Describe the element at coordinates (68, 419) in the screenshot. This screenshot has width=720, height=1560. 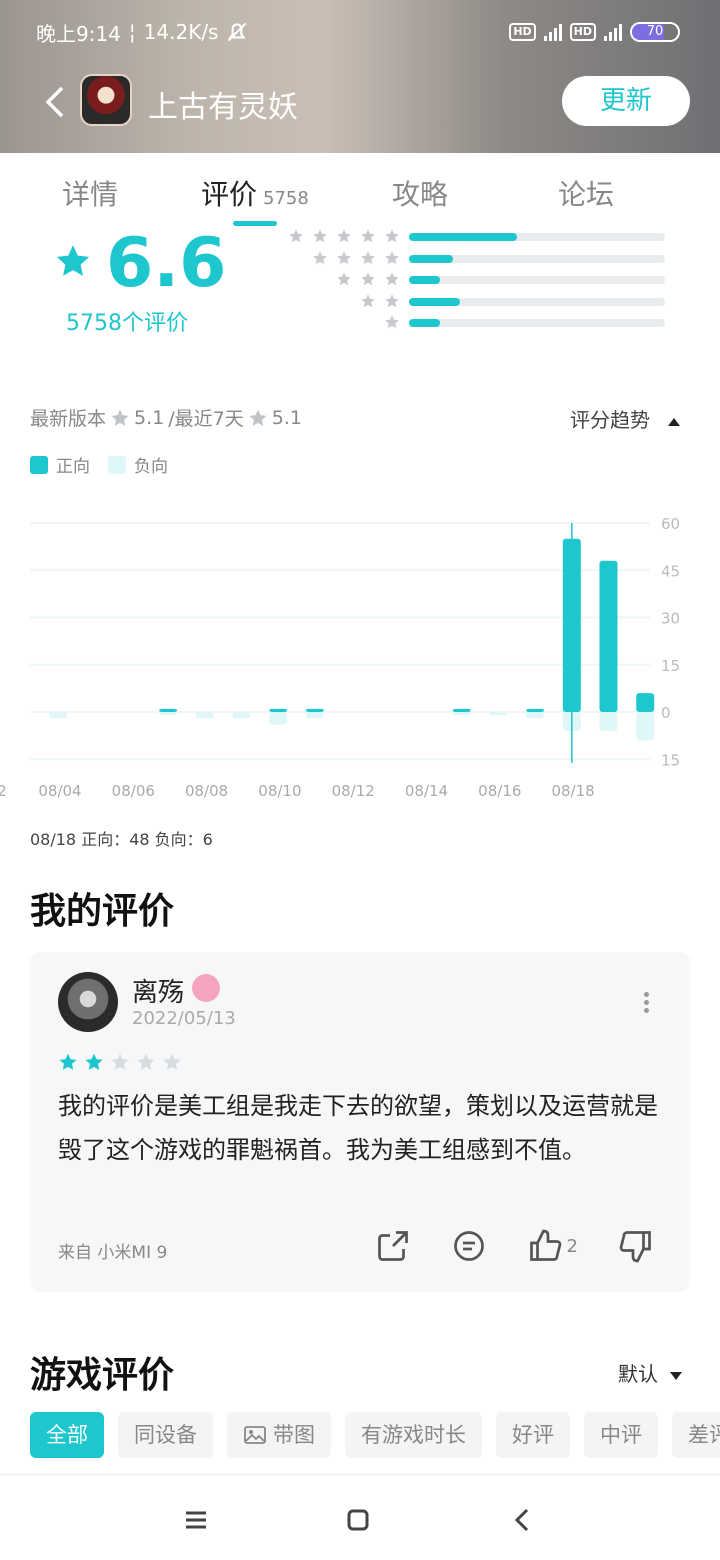
I see `version-latest-label: 最新版本` at that location.